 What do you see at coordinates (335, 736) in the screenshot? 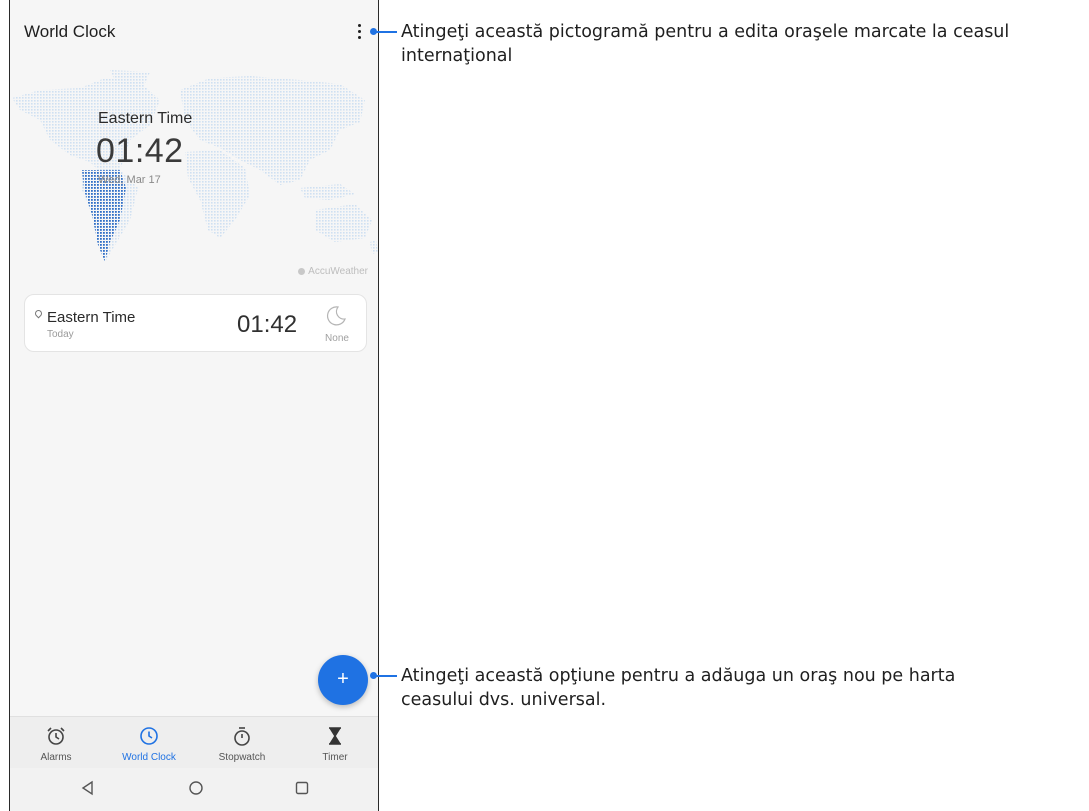
I see `hourglass-icon` at bounding box center [335, 736].